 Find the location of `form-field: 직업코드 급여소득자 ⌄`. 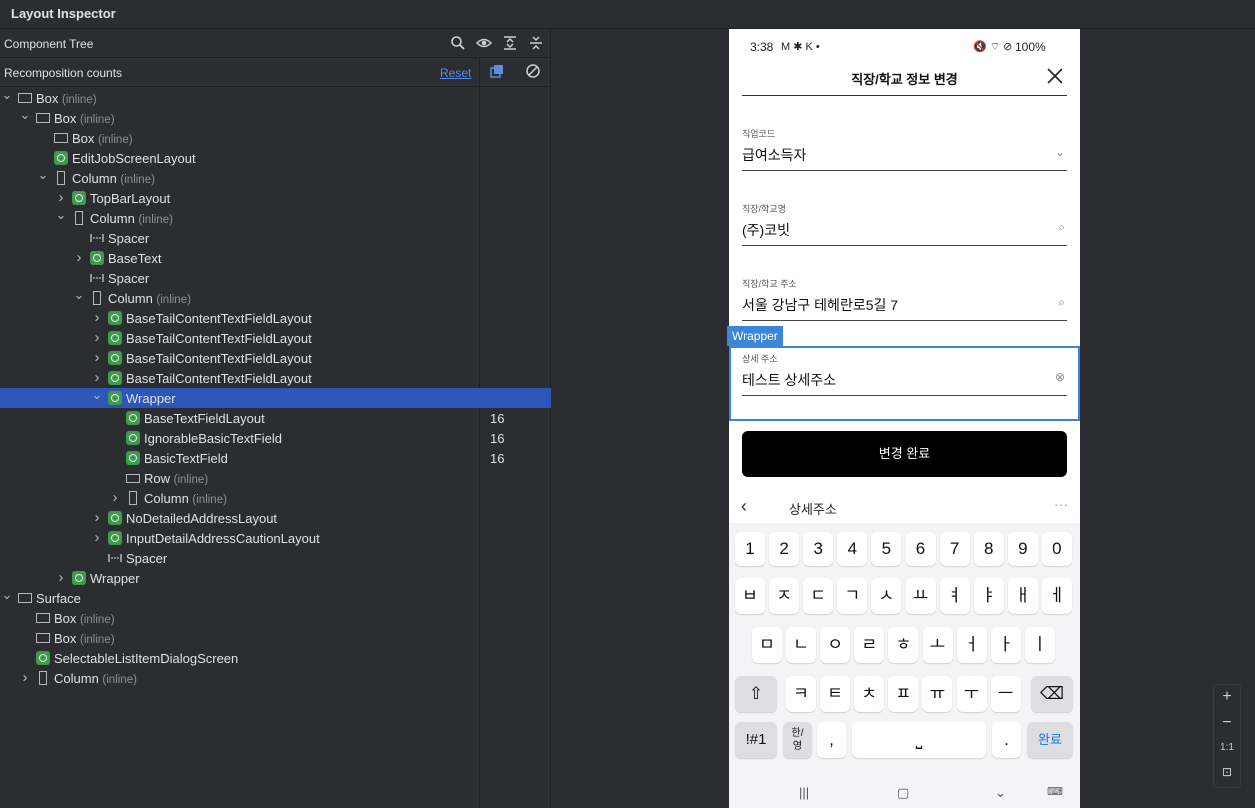

form-field: 직업코드 급여소득자 ⌄ is located at coordinates (904, 149).